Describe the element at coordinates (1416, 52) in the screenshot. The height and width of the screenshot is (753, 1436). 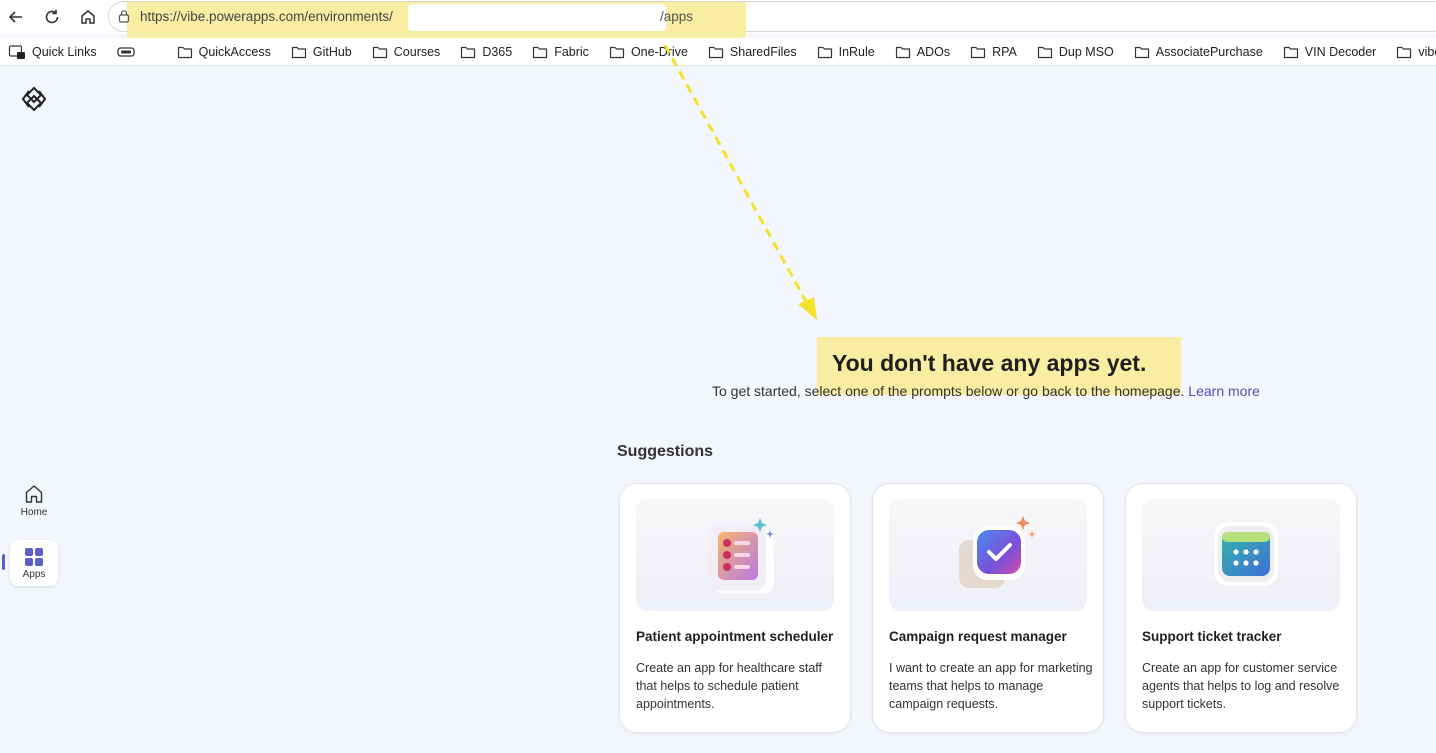
I see `bookmark-item: vibe` at that location.